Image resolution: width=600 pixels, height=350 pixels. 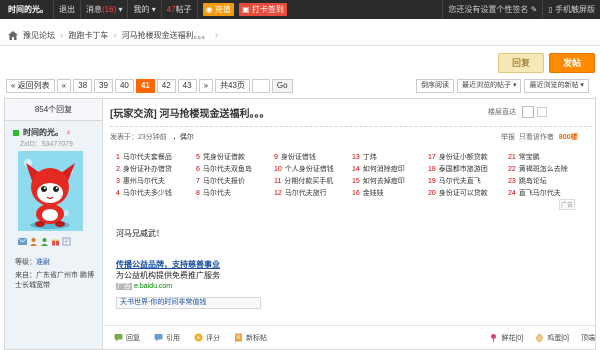 I want to click on messages-label: 消息, so click(x=94, y=9).